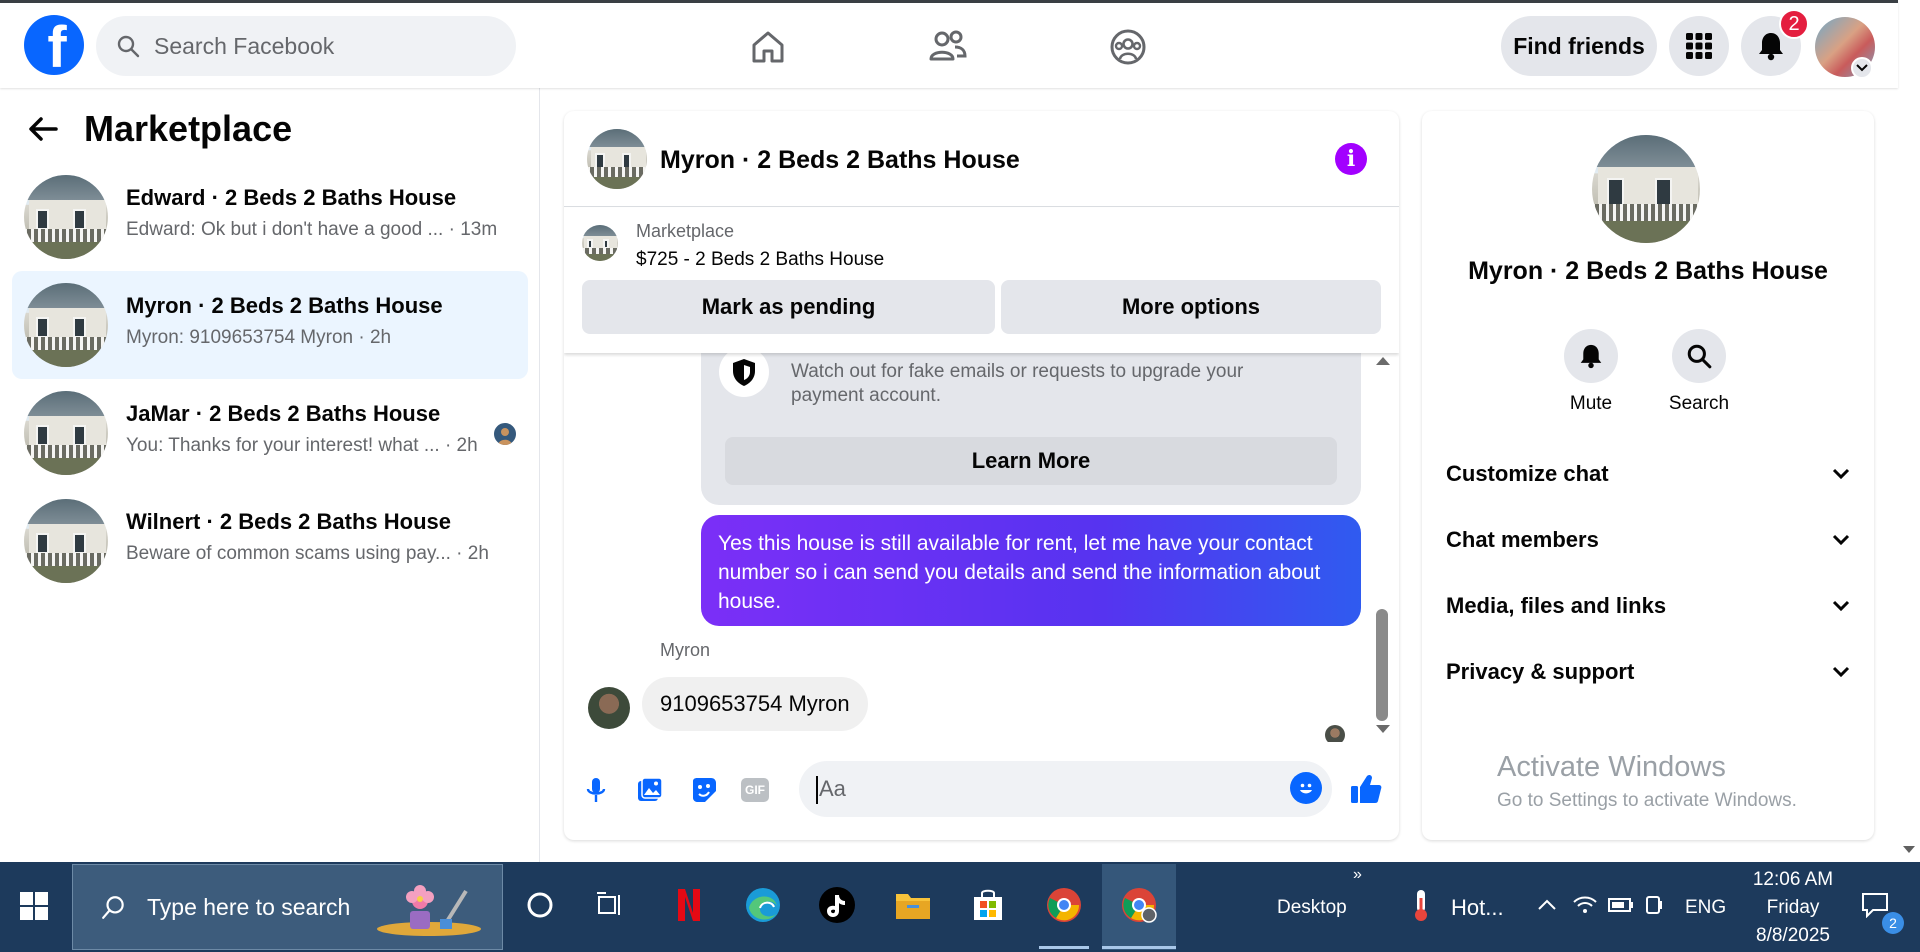  What do you see at coordinates (287, 907) in the screenshot?
I see `taskbar-search-box: Type here to search` at bounding box center [287, 907].